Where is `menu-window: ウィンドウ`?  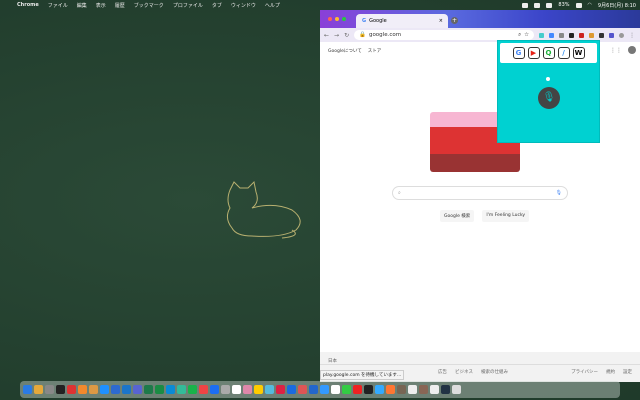 menu-window: ウィンドウ is located at coordinates (243, 5).